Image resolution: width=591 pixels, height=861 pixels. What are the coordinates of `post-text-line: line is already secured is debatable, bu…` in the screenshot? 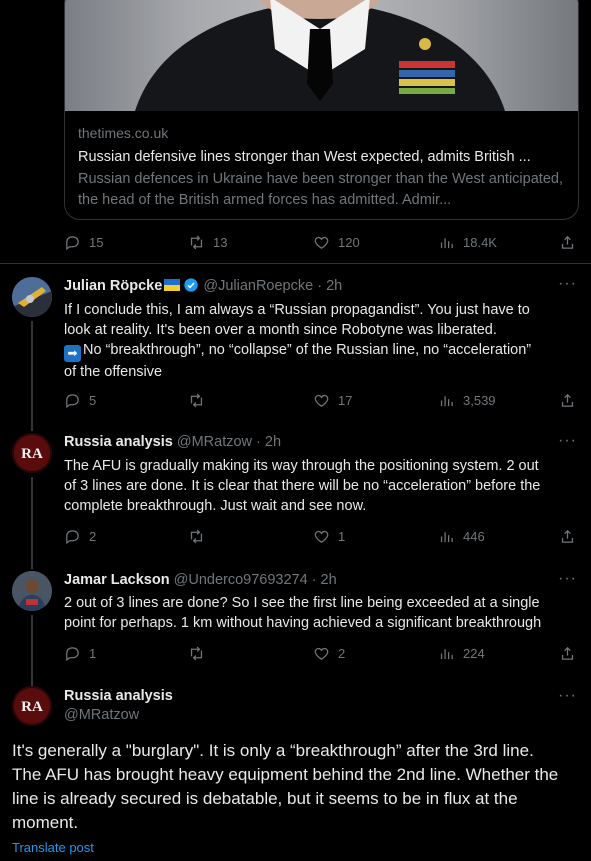 It's located at (265, 798).